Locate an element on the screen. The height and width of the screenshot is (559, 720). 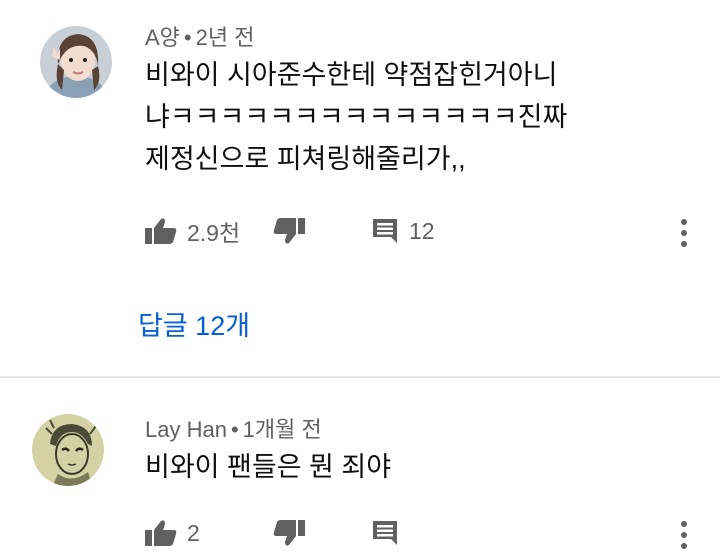
comment-text: 비와이 팬들은 뭔 죄야 is located at coordinates (268, 467).